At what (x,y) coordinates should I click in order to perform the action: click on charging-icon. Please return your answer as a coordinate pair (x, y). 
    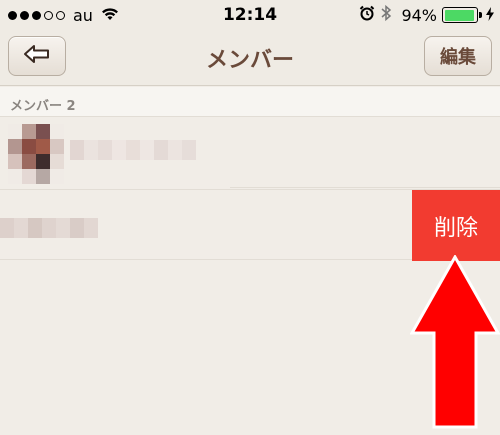
    Looking at the image, I should click on (490, 15).